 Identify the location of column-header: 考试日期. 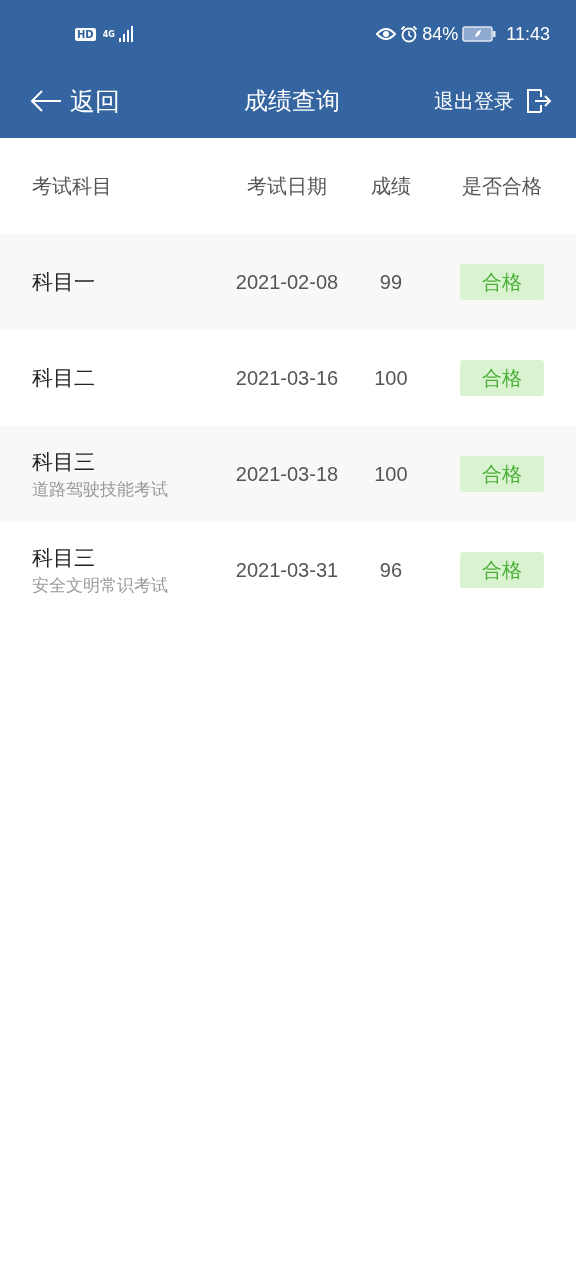
(287, 186).